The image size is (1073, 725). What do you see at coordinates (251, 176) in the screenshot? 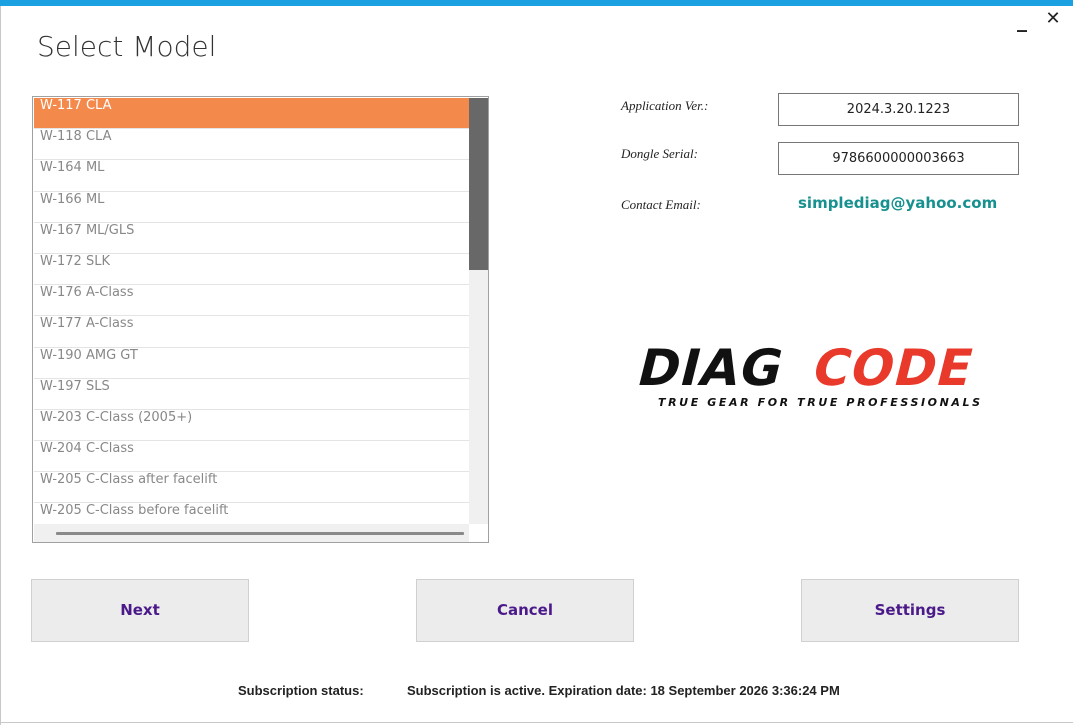
I see `model-list-item: W-164 ML` at bounding box center [251, 176].